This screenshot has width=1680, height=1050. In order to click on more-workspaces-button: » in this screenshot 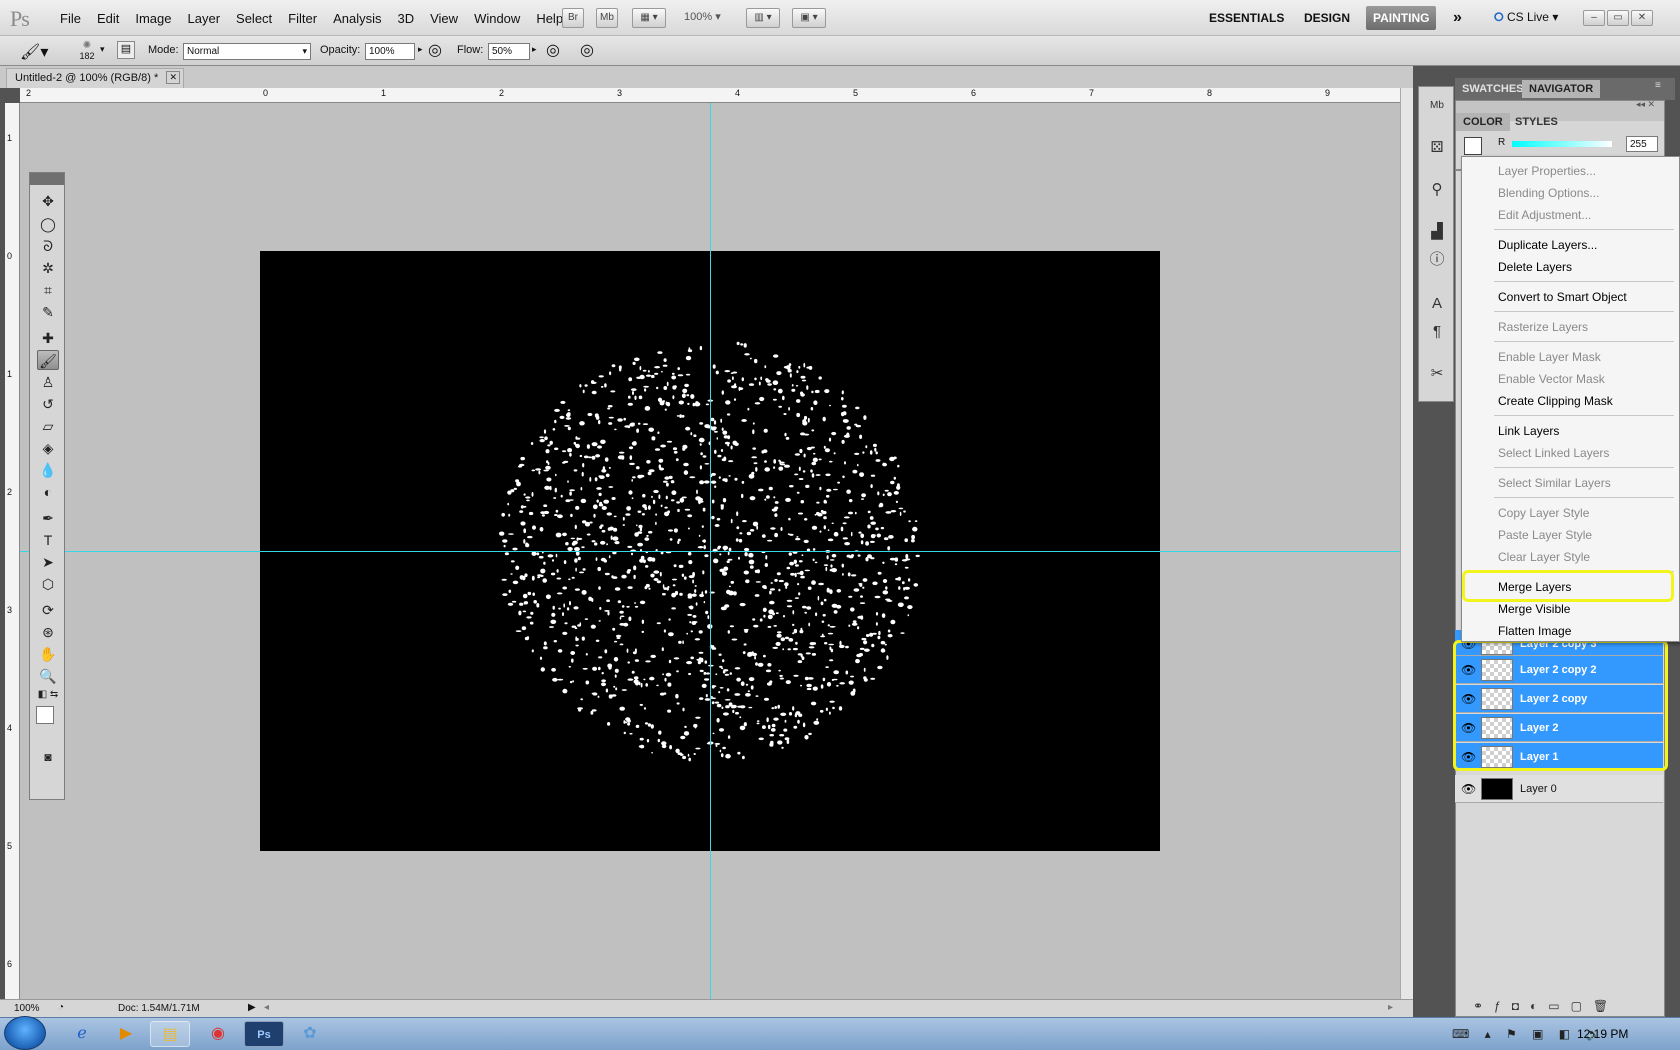, I will do `click(1457, 18)`.